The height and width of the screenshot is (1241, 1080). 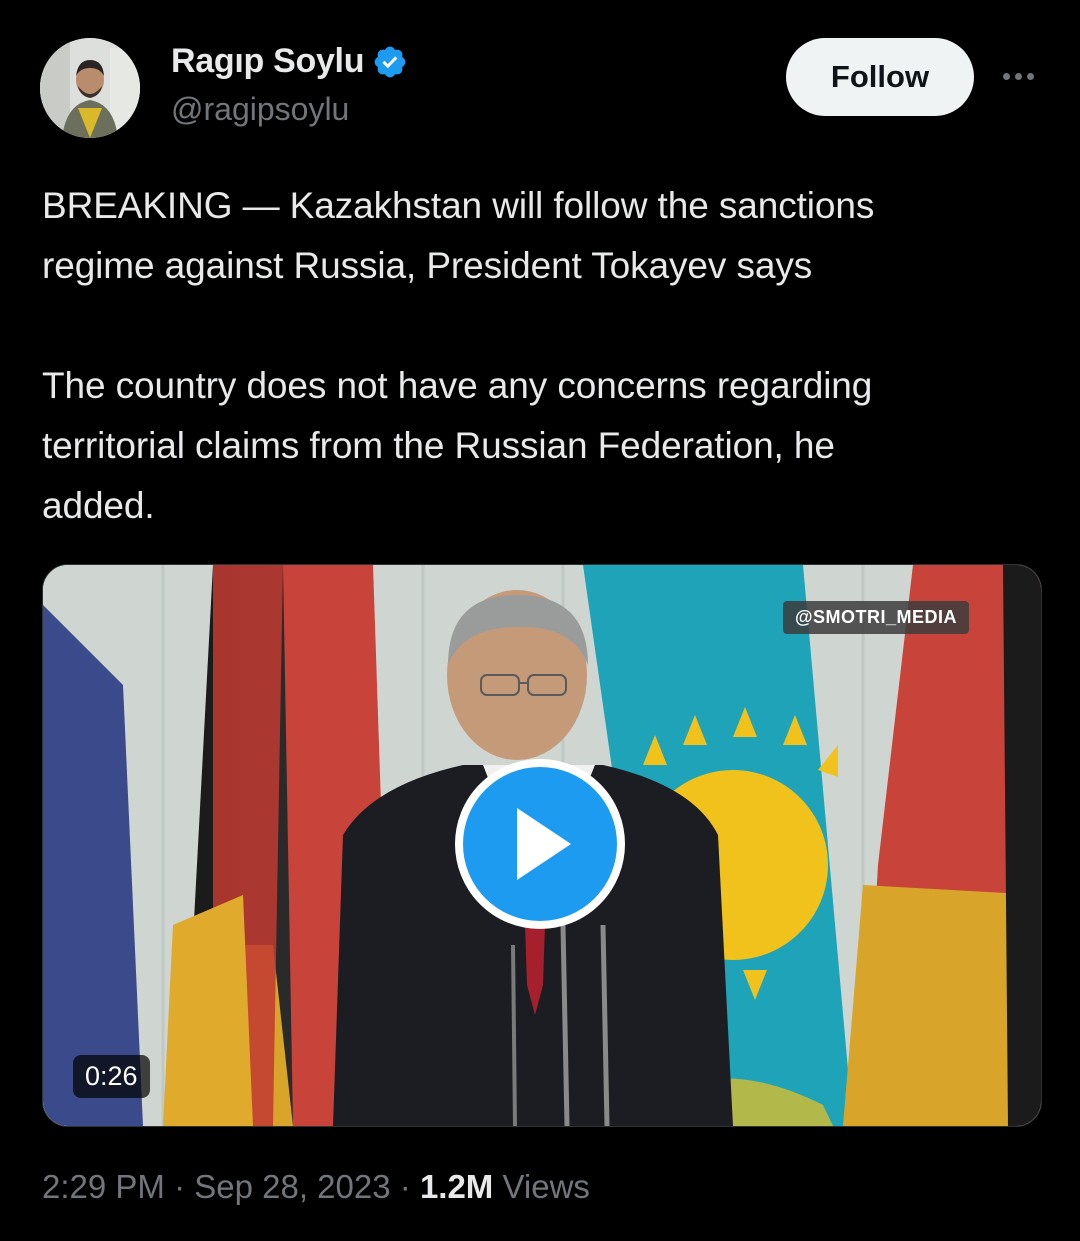 I want to click on tweet-header: Ragıp Soylu @ragipsoylu Follow, so click(x=540, y=88).